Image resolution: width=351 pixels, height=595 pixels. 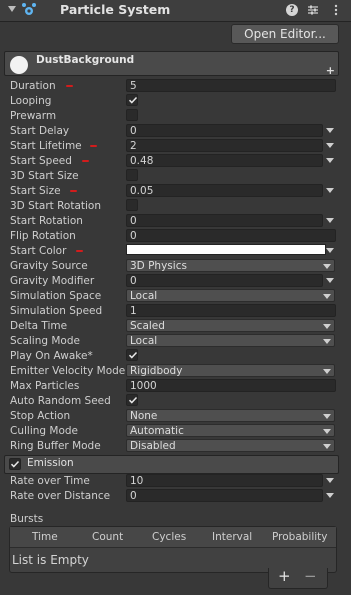 What do you see at coordinates (15, 464) in the screenshot?
I see `emission-enable-checkbox` at bounding box center [15, 464].